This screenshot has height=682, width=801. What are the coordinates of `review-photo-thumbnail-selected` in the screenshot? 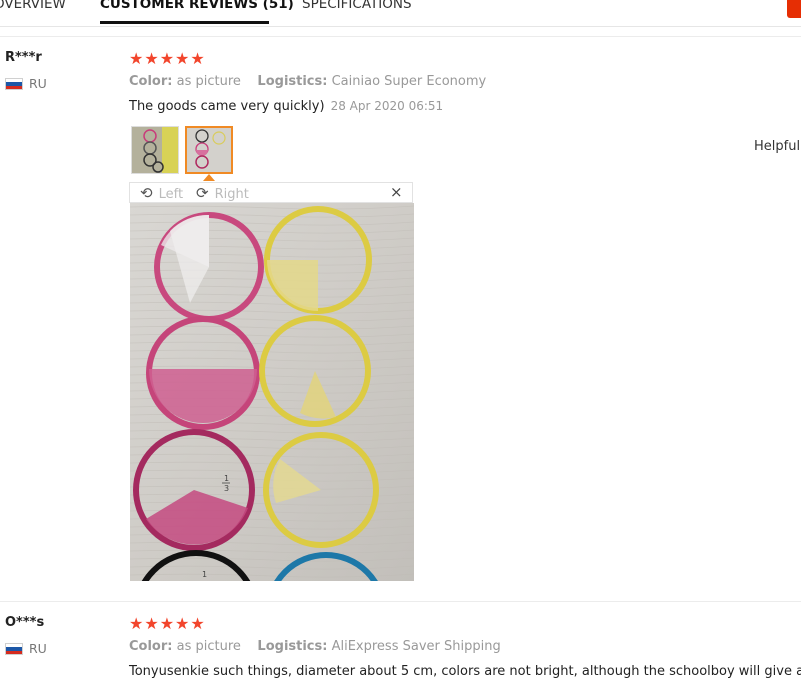 It's located at (209, 150).